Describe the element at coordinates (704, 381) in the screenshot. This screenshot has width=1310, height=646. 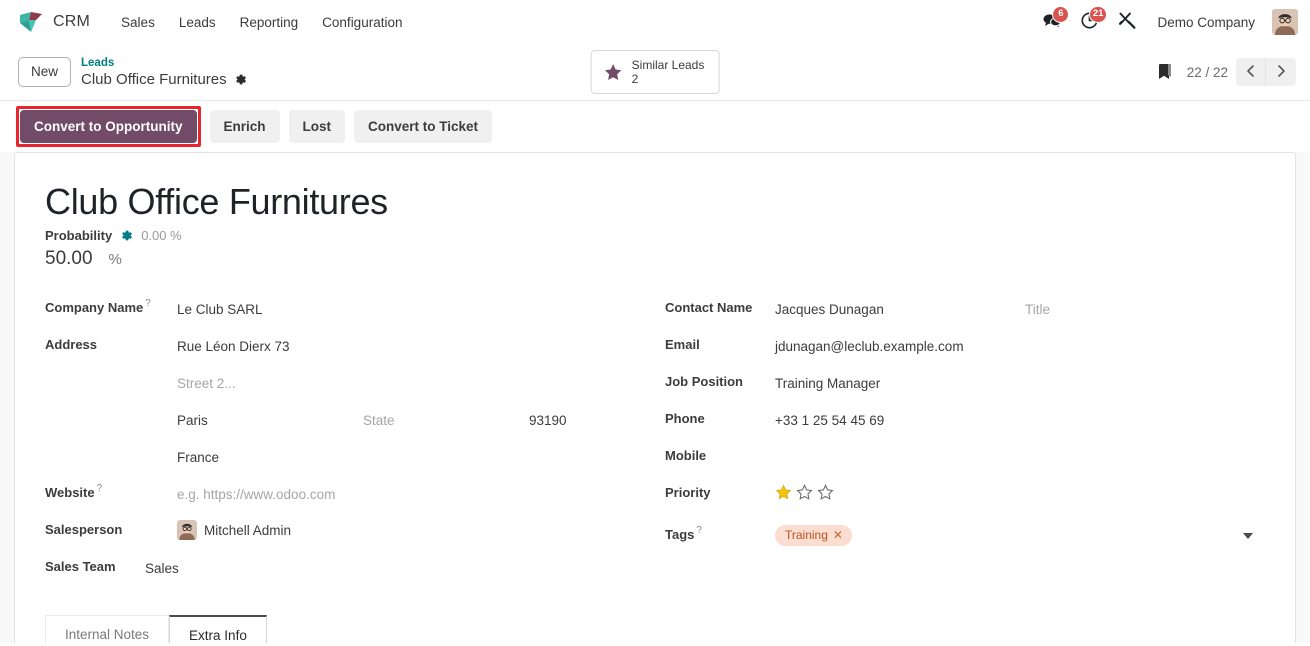
I see `job-position-label: Job Position` at that location.